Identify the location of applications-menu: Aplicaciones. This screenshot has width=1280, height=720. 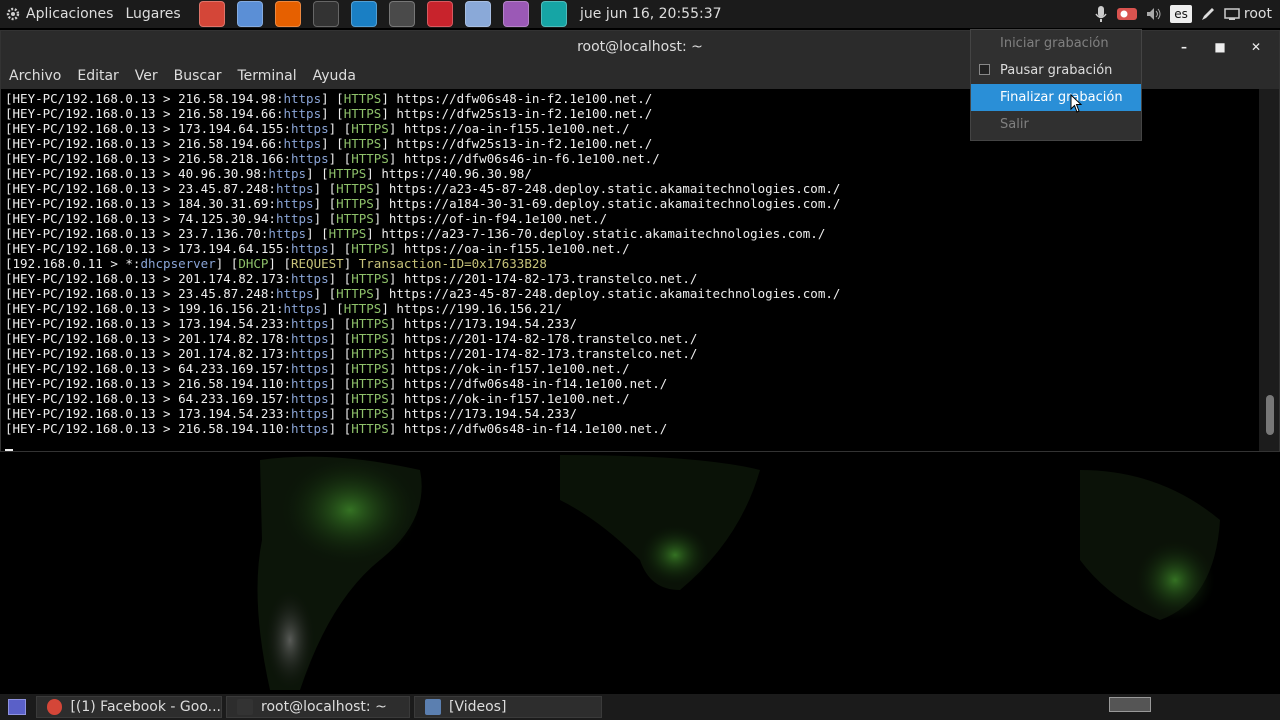
(59, 14).